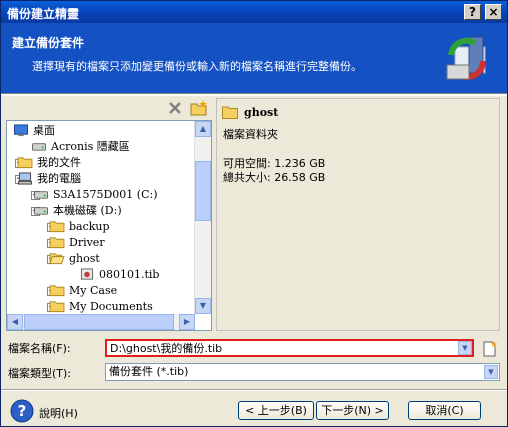 This screenshot has height=427, width=508. I want to click on tree-item: +Driver, so click(101, 243).